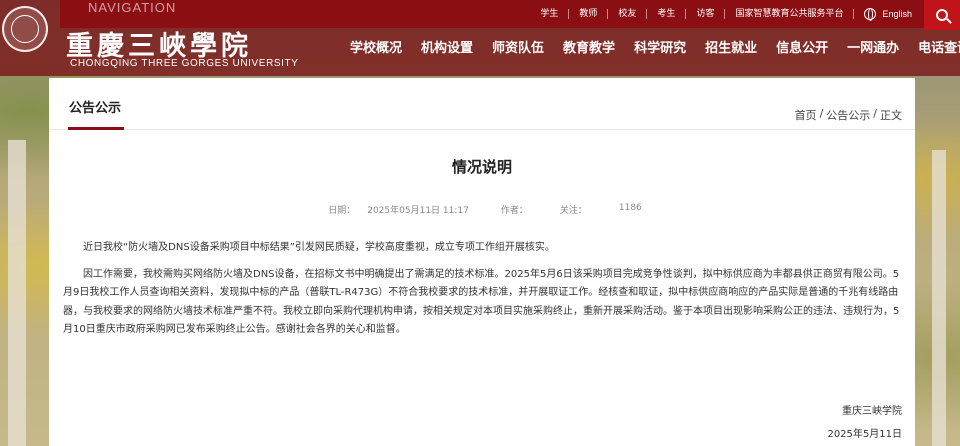 This screenshot has width=960, height=446. What do you see at coordinates (806, 115) in the screenshot?
I see `breadcrumb-home: 首页` at bounding box center [806, 115].